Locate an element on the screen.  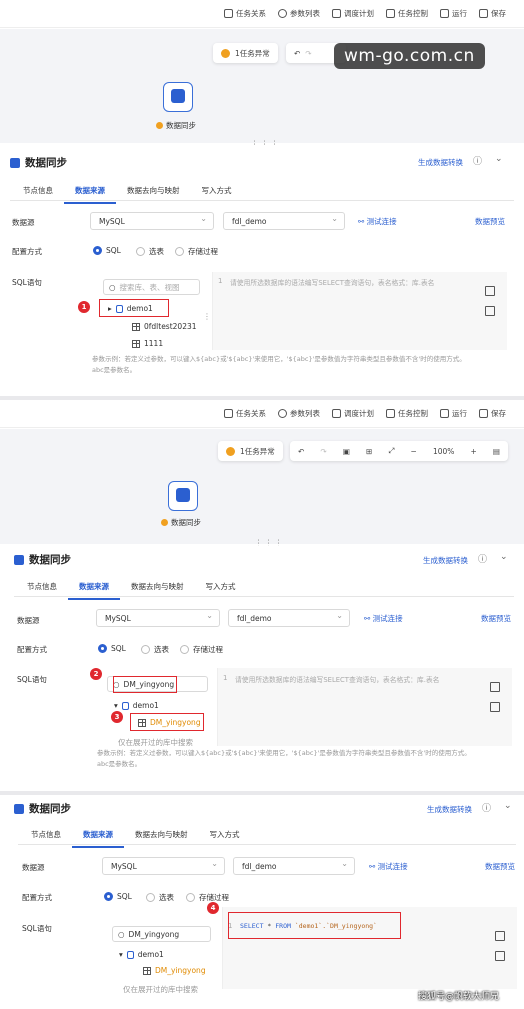
zoom-in-icon: + is located at coordinates (474, 451).